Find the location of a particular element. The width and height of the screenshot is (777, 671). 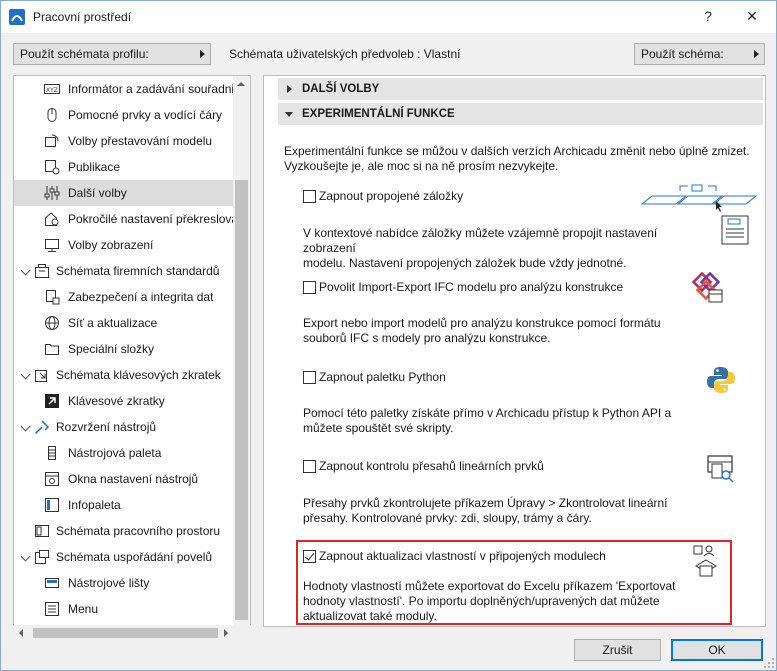

tree-item-rebuild: Volby přestavování modelu is located at coordinates (124, 141).